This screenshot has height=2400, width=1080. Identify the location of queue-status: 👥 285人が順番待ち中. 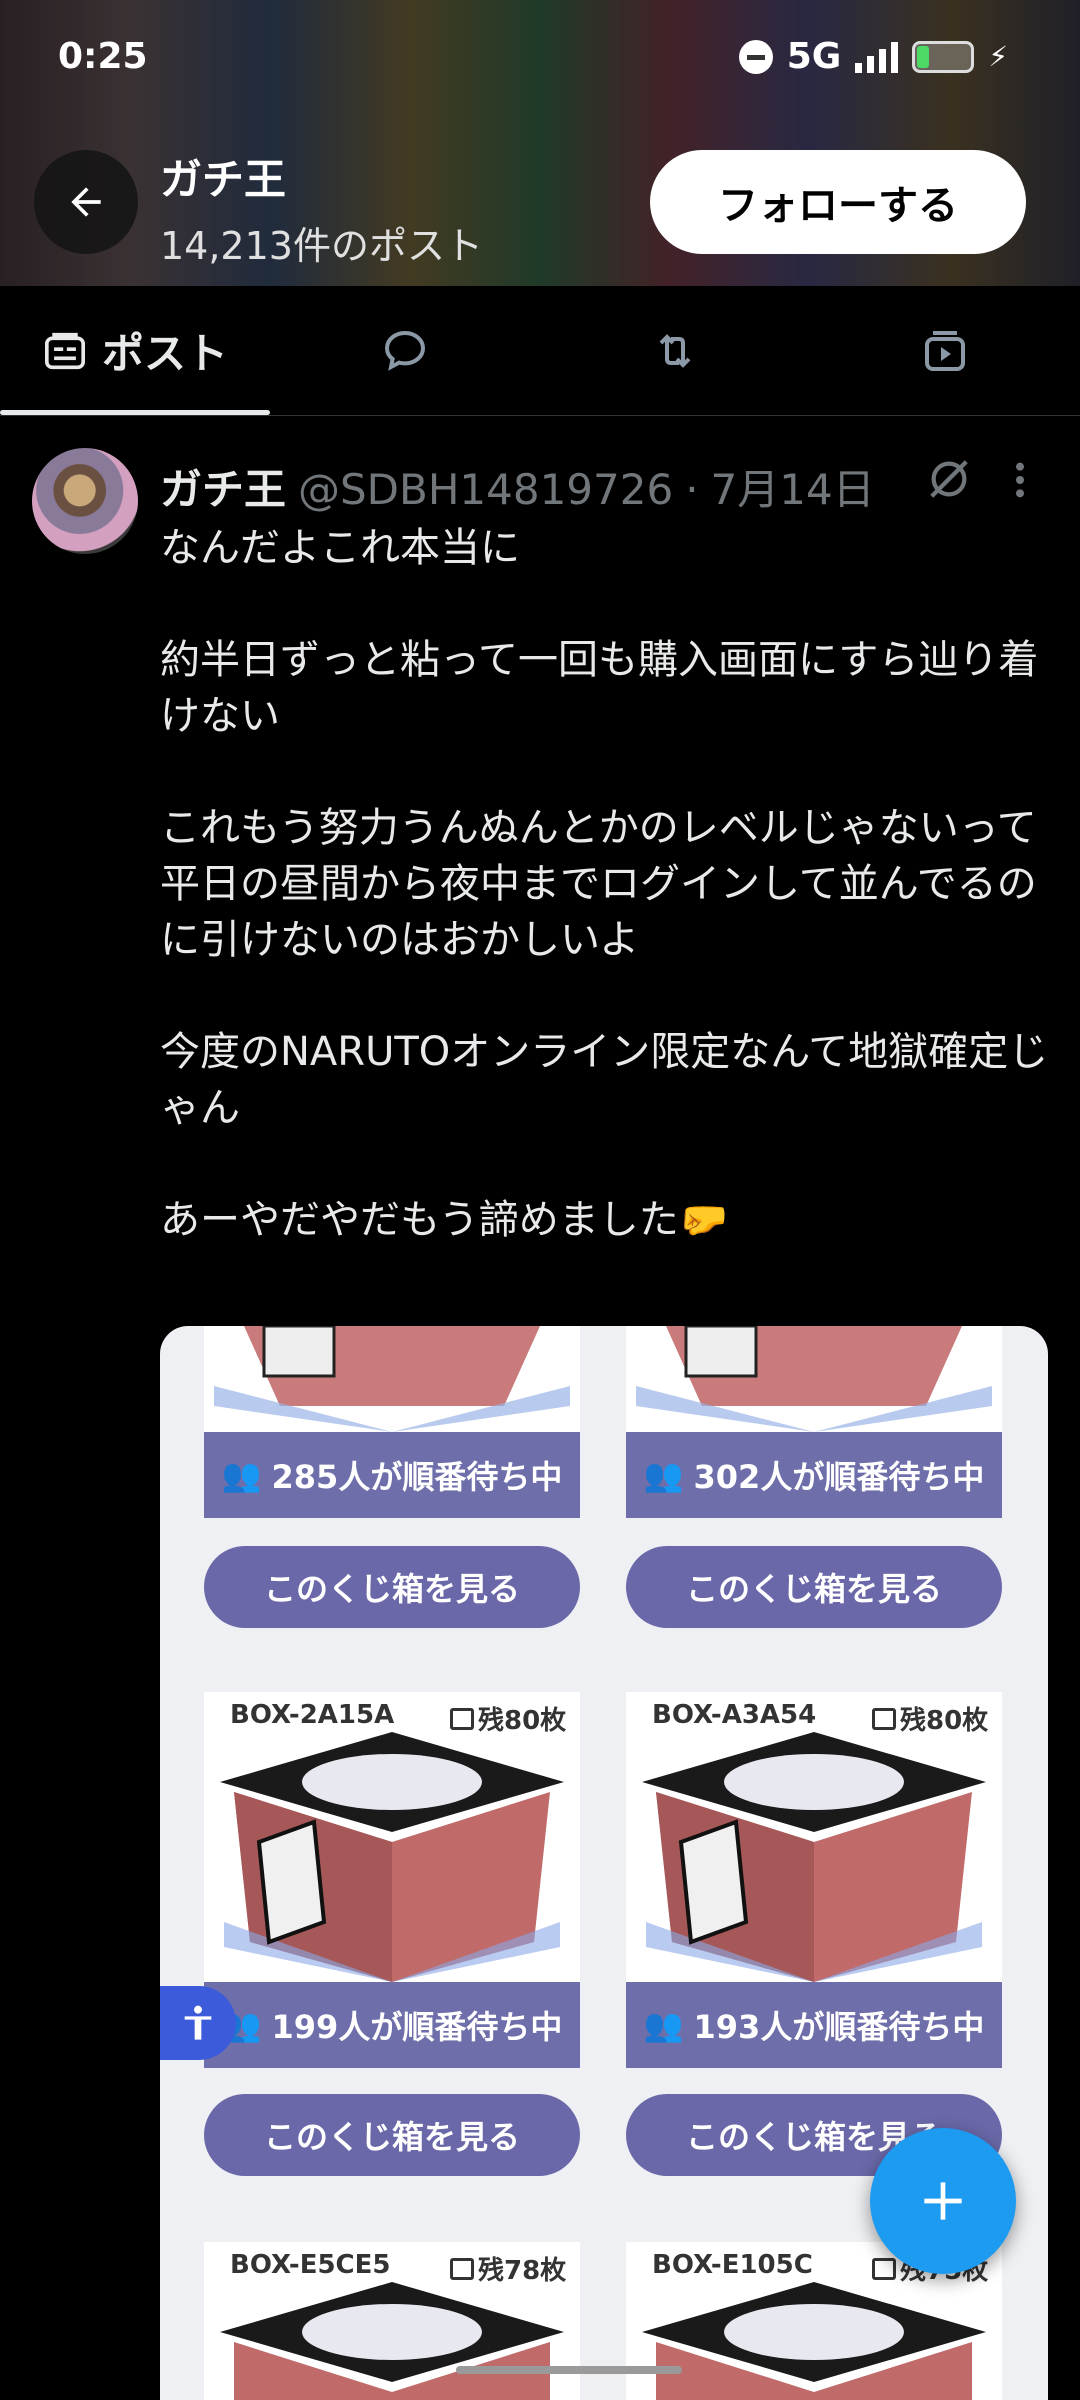
(392, 1475).